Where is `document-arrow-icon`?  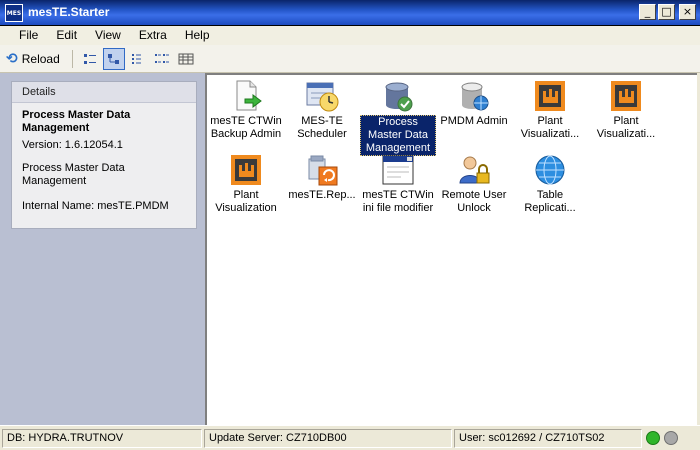
document-arrow-icon is located at coordinates (246, 96).